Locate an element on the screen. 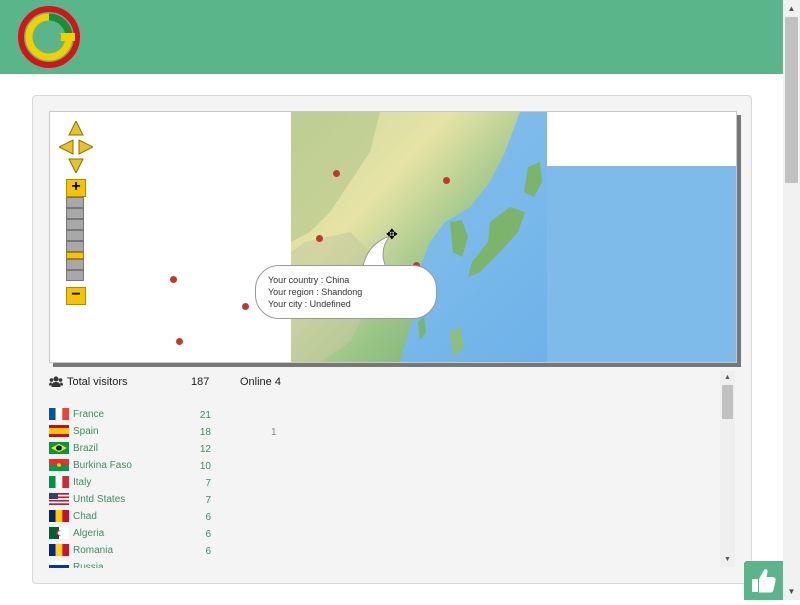 The width and height of the screenshot is (800, 605). users-icon is located at coordinates (56, 381).